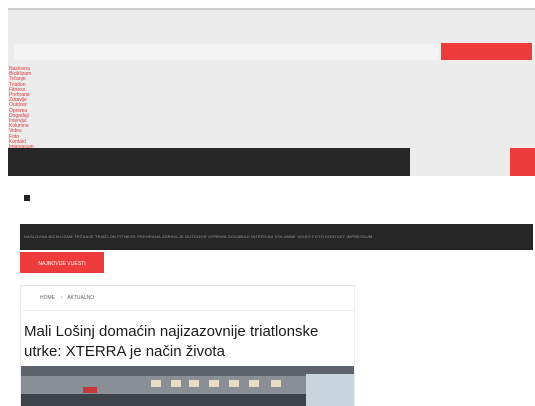 Image resolution: width=535 pixels, height=406 pixels. I want to click on bullet-icon, so click(27, 198).